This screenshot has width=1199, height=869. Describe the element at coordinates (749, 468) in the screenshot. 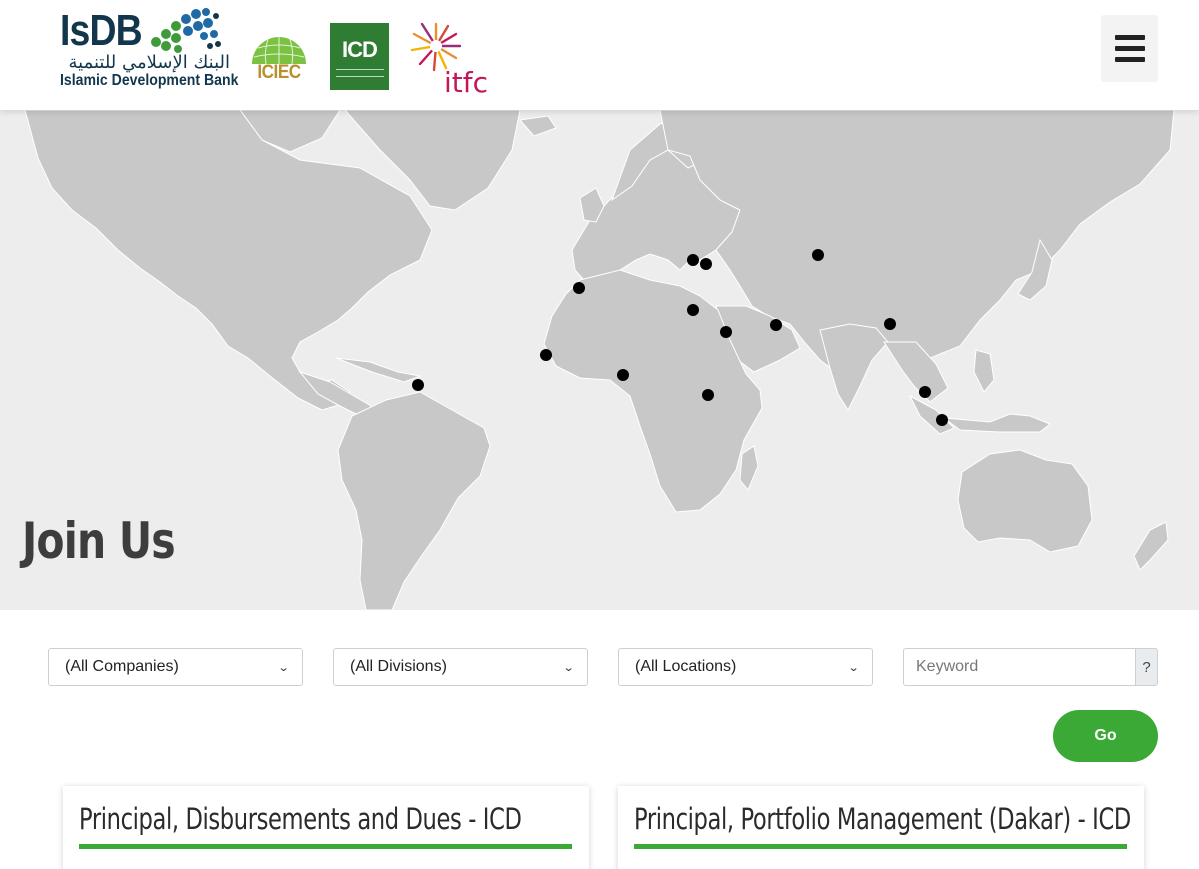

I see `madagascar` at that location.